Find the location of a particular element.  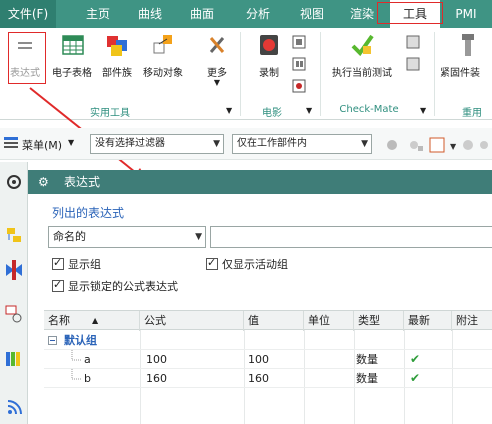

table-row: b 160 160 数量 ✔ is located at coordinates (268, 378).